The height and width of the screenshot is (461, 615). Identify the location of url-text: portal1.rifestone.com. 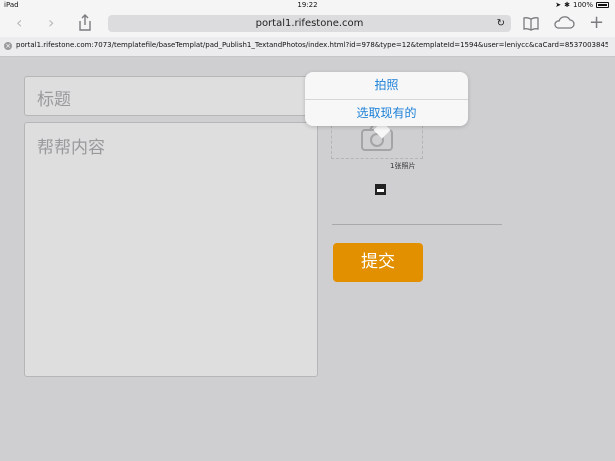
(309, 23).